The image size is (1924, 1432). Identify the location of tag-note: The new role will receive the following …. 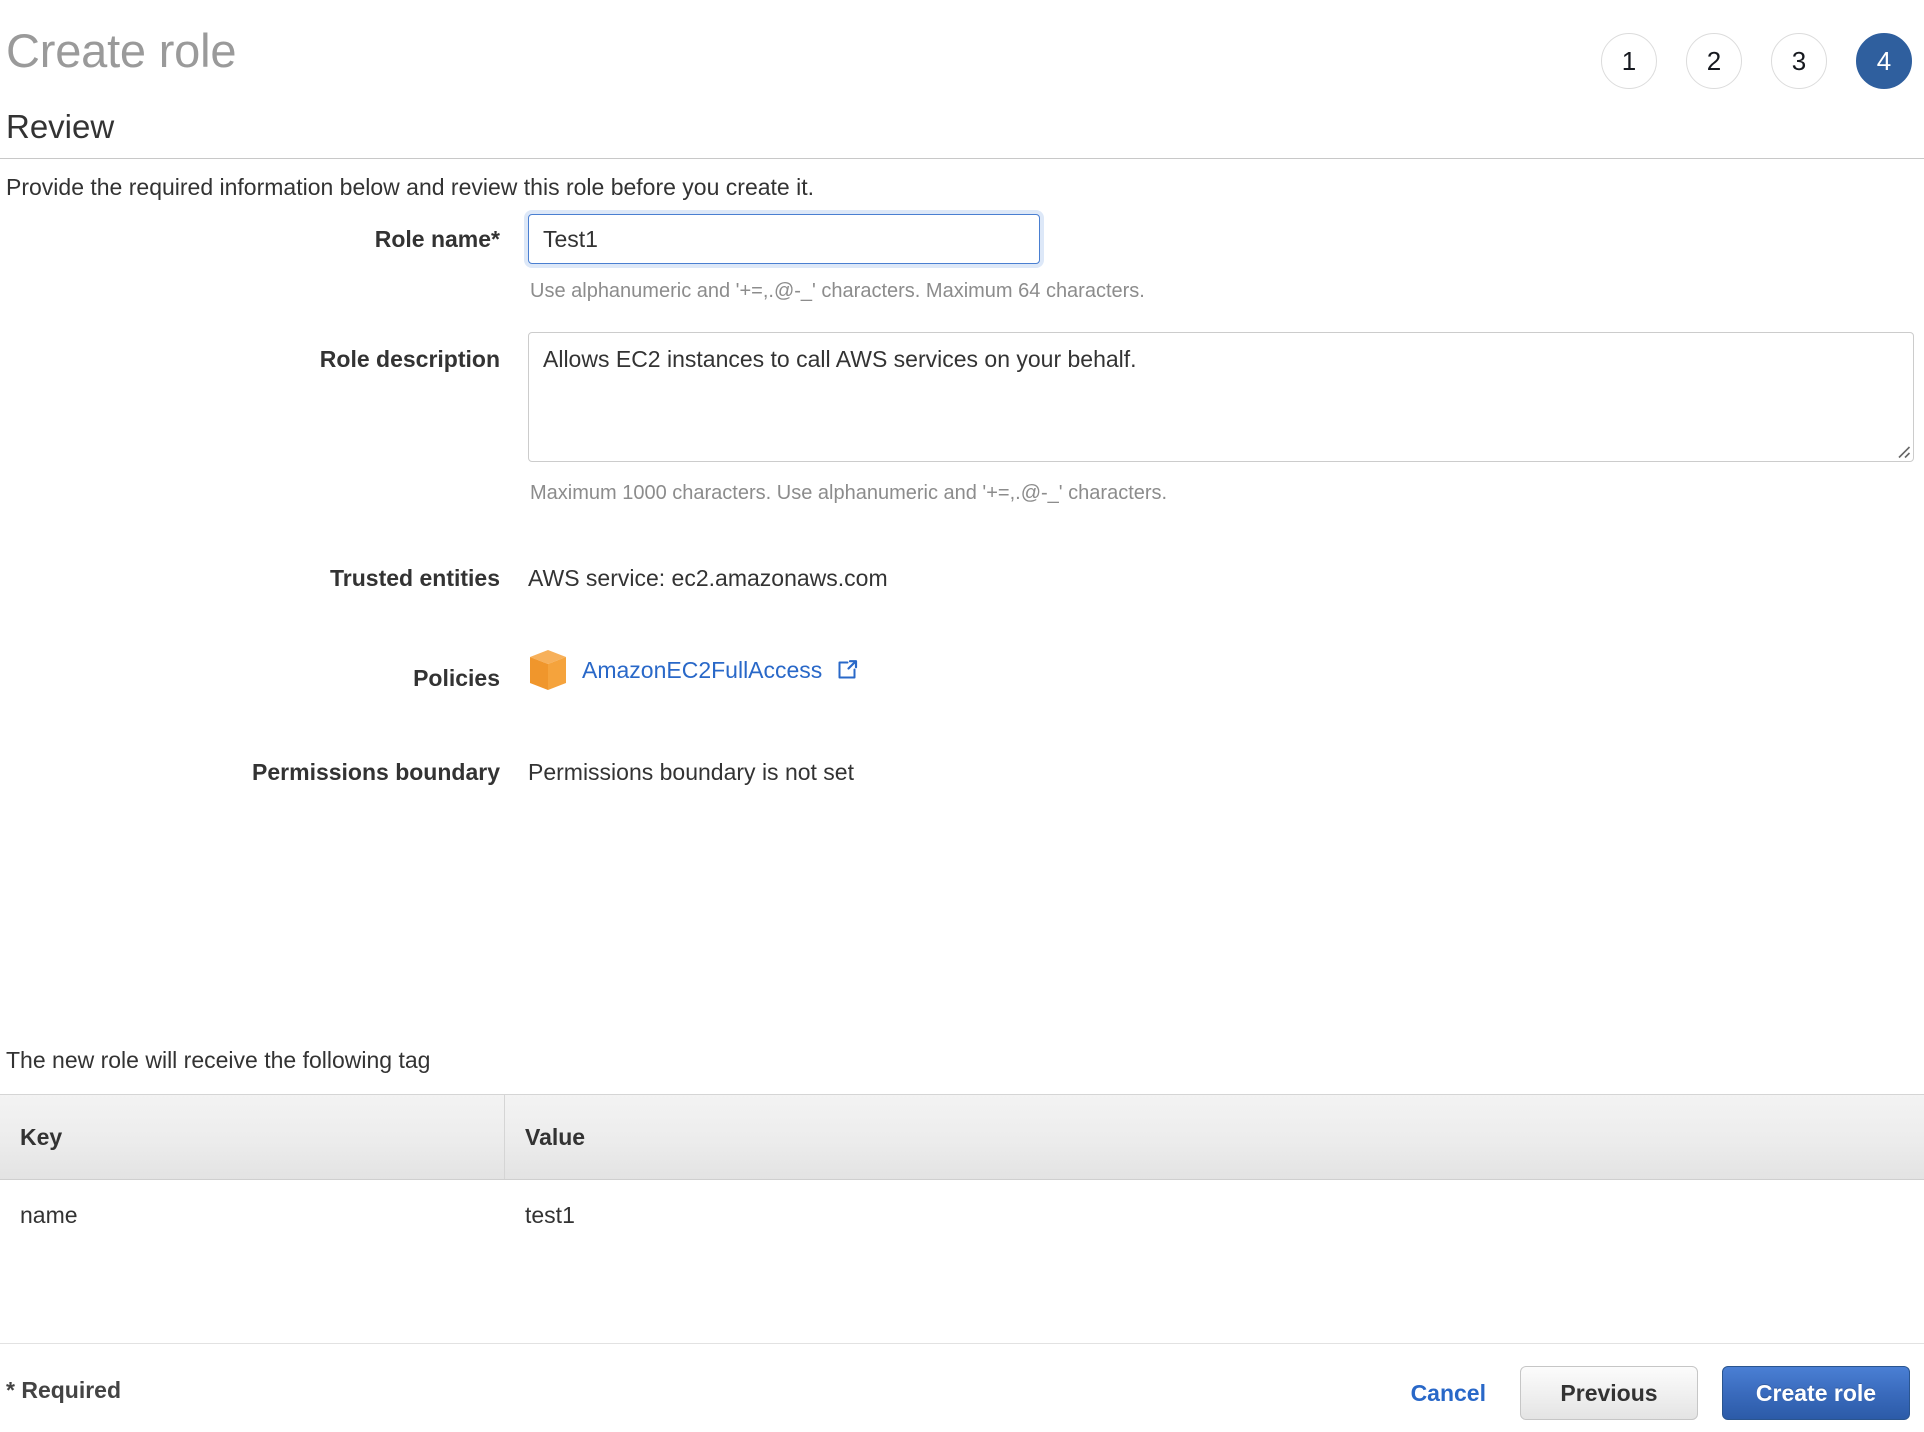
(218, 1060).